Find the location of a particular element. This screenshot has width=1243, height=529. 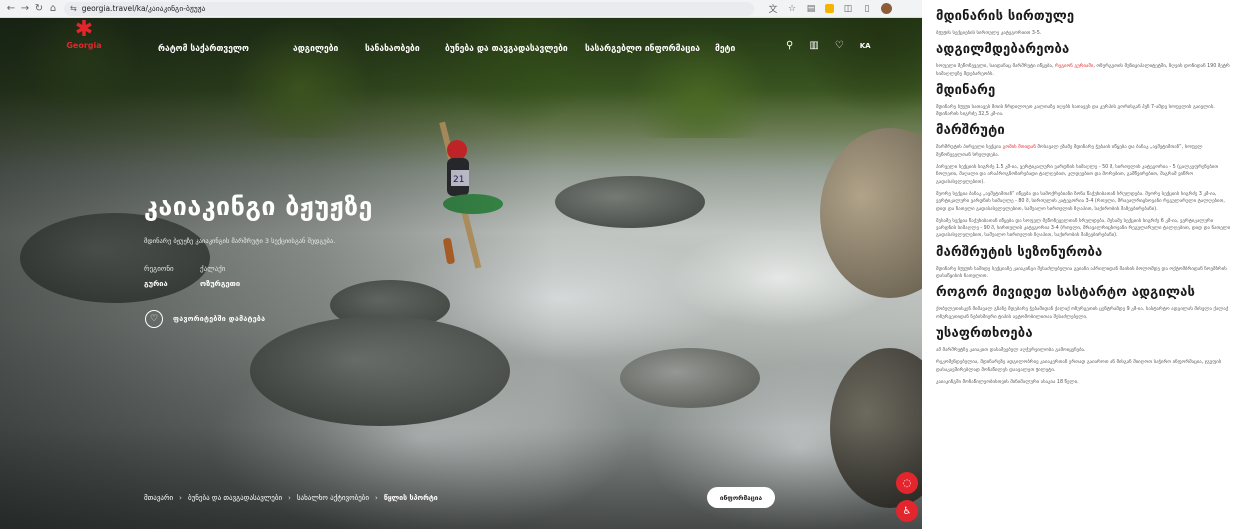

favorites-label: ფავორიტებში დამატება is located at coordinates (219, 319).